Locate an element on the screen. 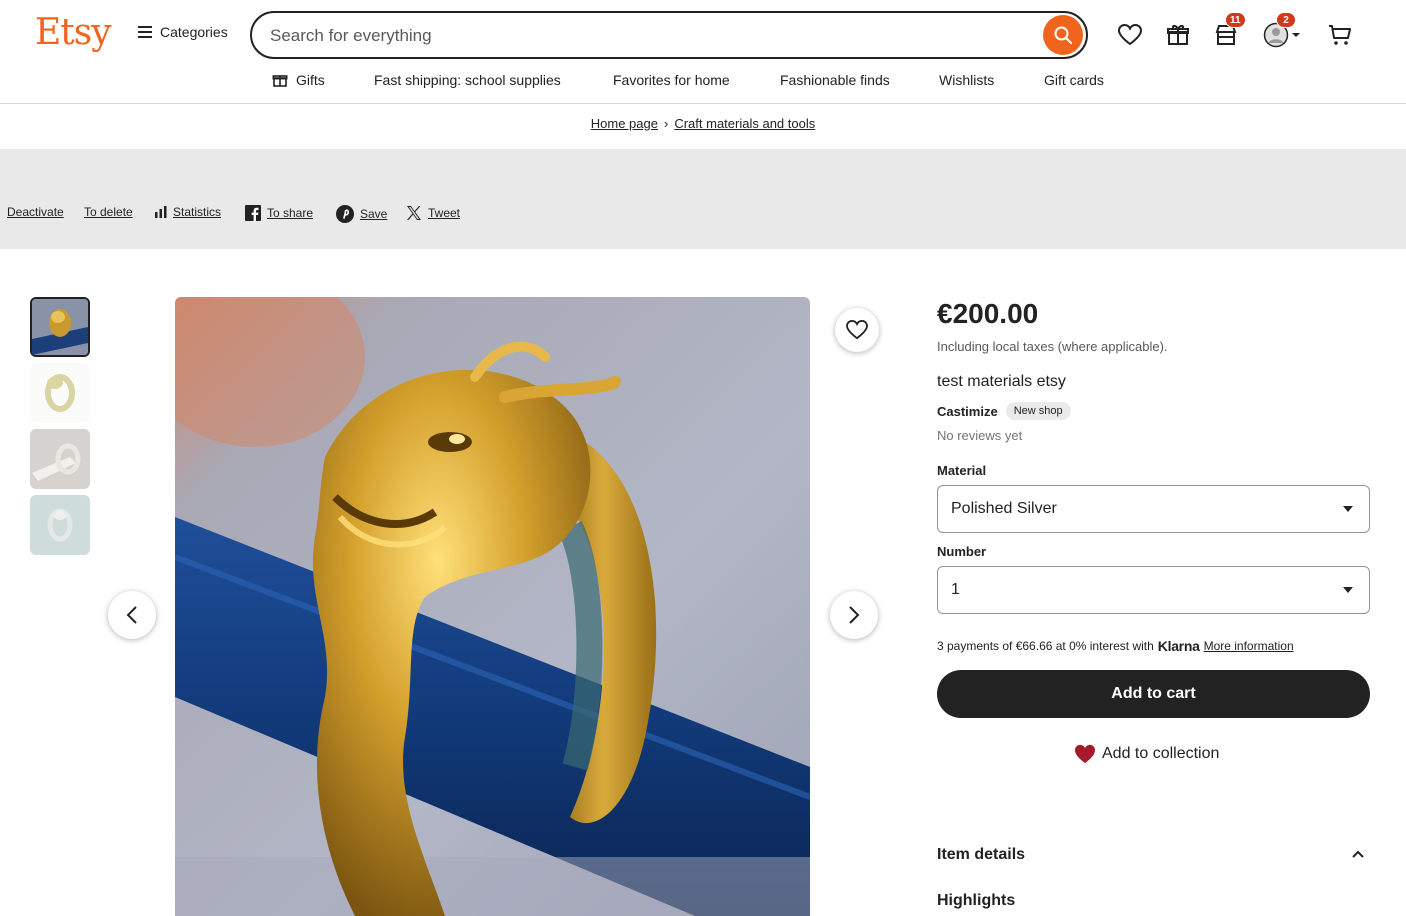 The image size is (1406, 916). nav-item-gifts: Gifts is located at coordinates (298, 80).